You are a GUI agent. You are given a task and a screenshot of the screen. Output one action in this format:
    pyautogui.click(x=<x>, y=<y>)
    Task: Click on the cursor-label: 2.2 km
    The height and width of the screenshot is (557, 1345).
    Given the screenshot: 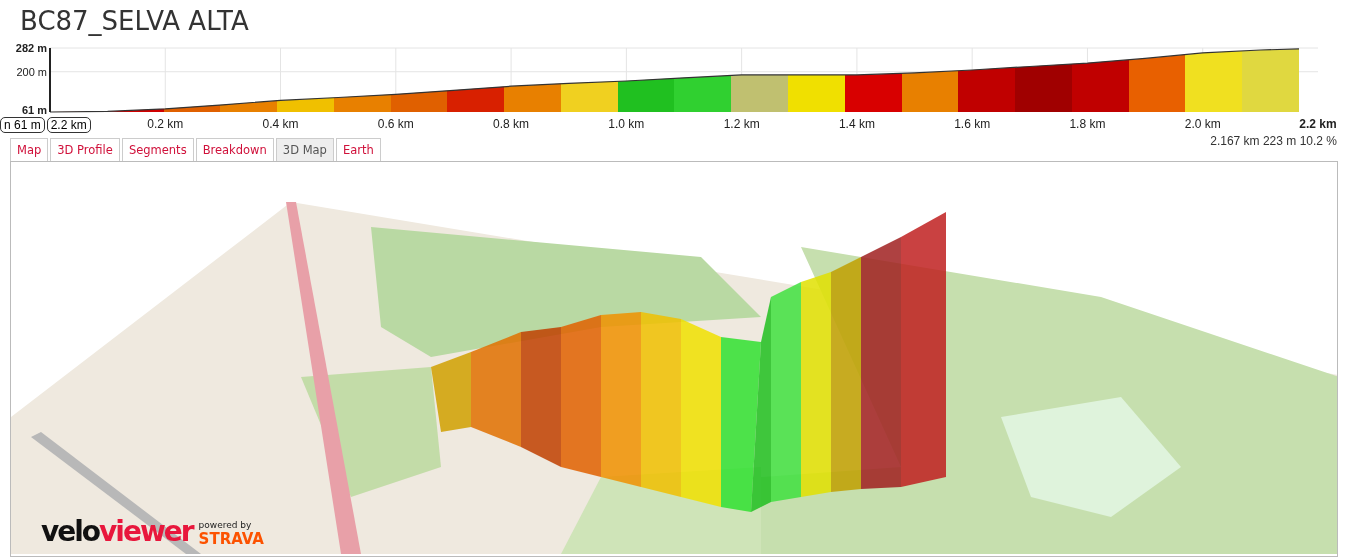 What is the action you would take?
    pyautogui.click(x=68, y=125)
    